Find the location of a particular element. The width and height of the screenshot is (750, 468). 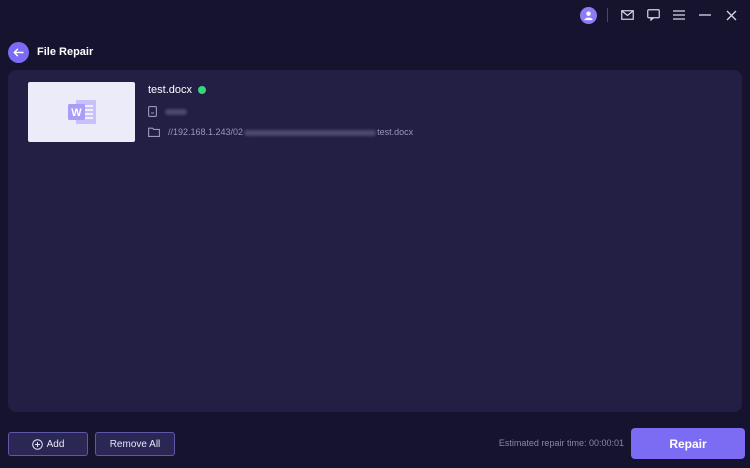

file-card: W test.docx //192.168.1.243/02 test.docx is located at coordinates (308, 113).